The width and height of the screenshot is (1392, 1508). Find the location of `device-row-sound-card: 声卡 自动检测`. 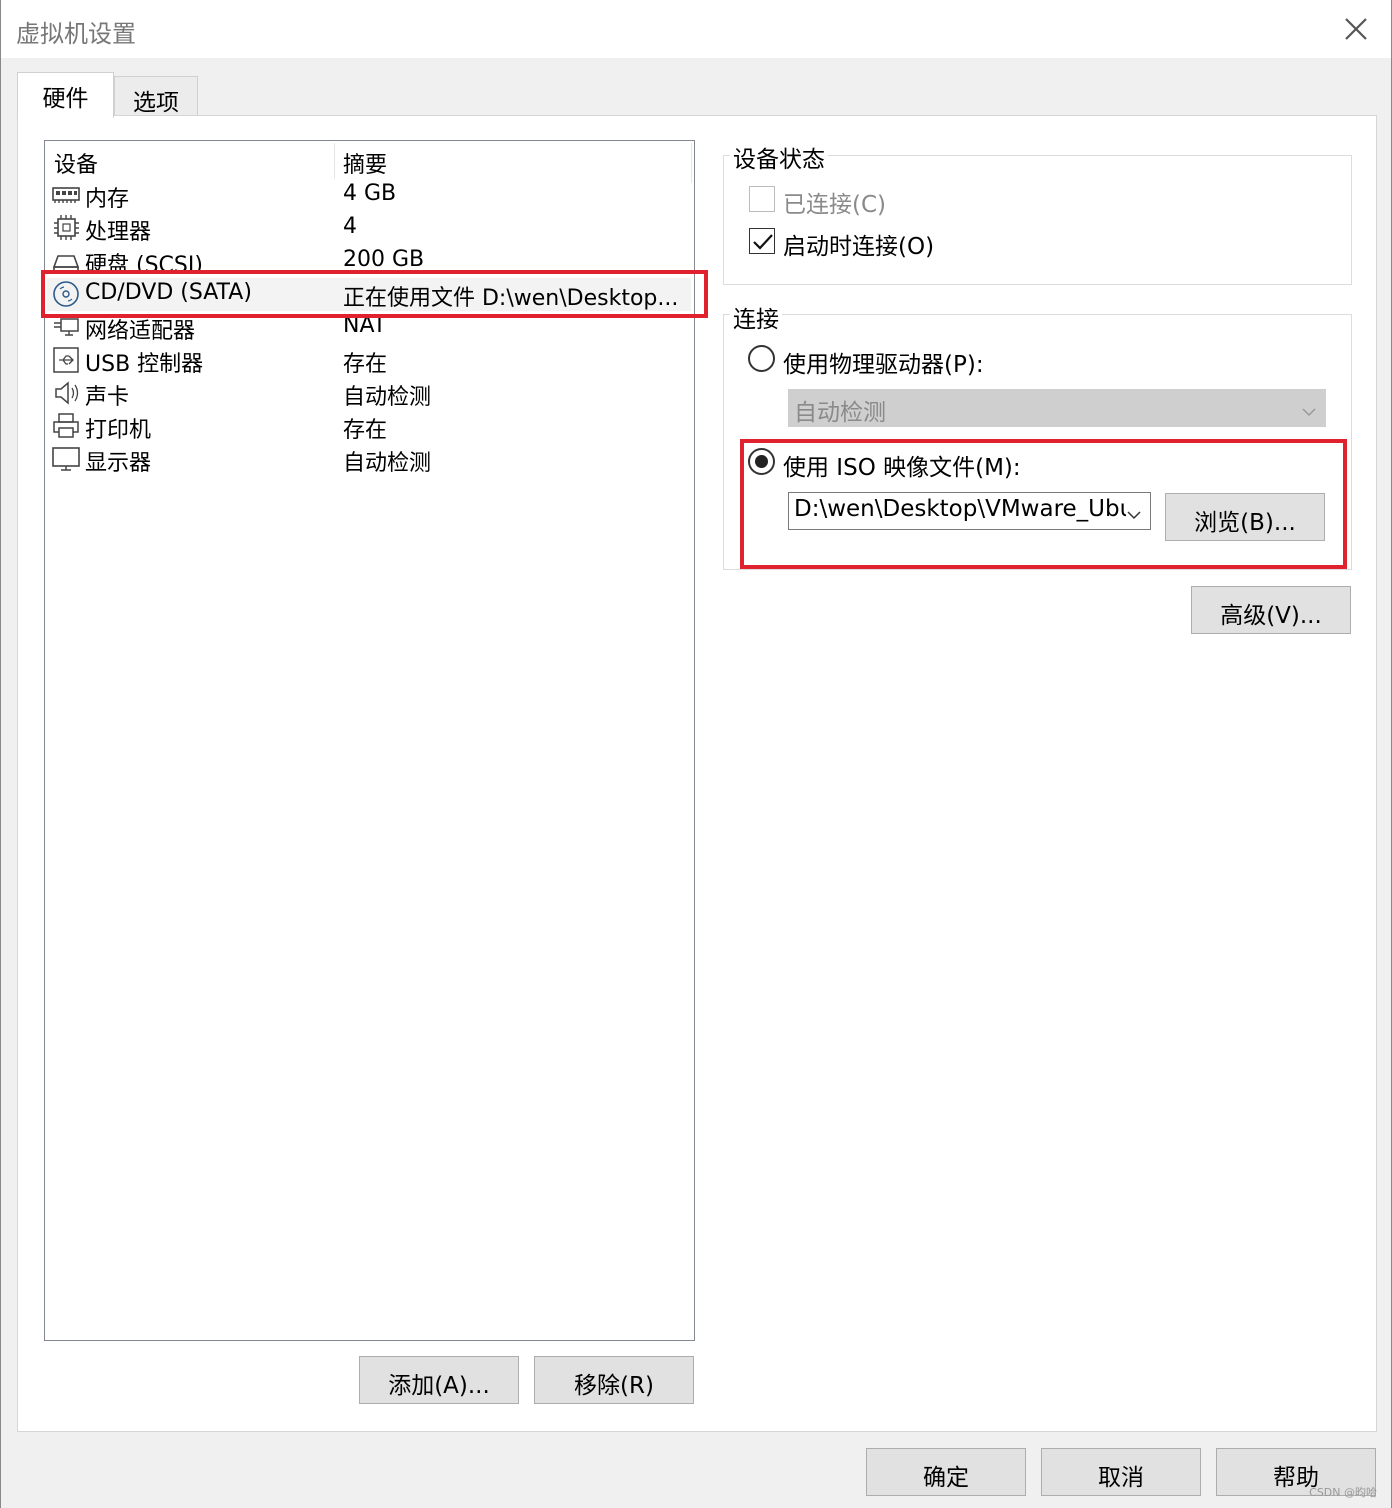

device-row-sound-card: 声卡 自动检测 is located at coordinates (369, 393).